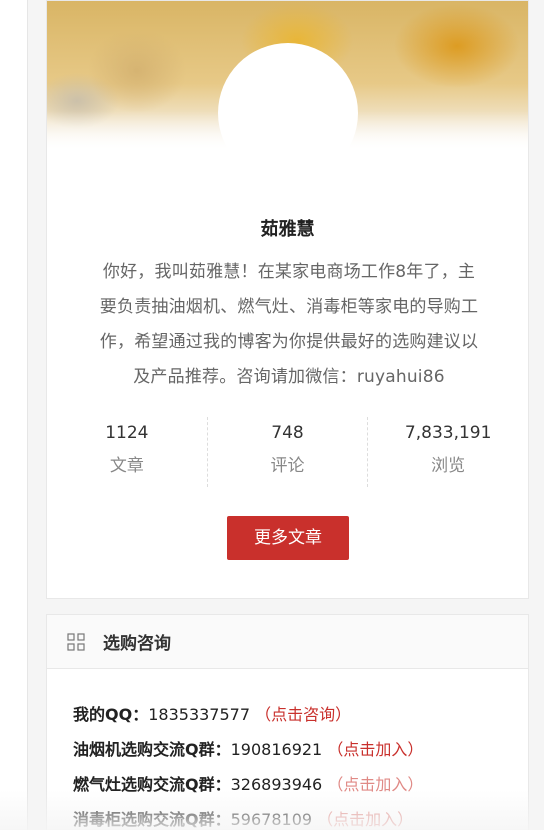 This screenshot has width=544, height=830. I want to click on bio-line: 及产品推荐。咨询请加微信：ruyahui86, so click(289, 377).